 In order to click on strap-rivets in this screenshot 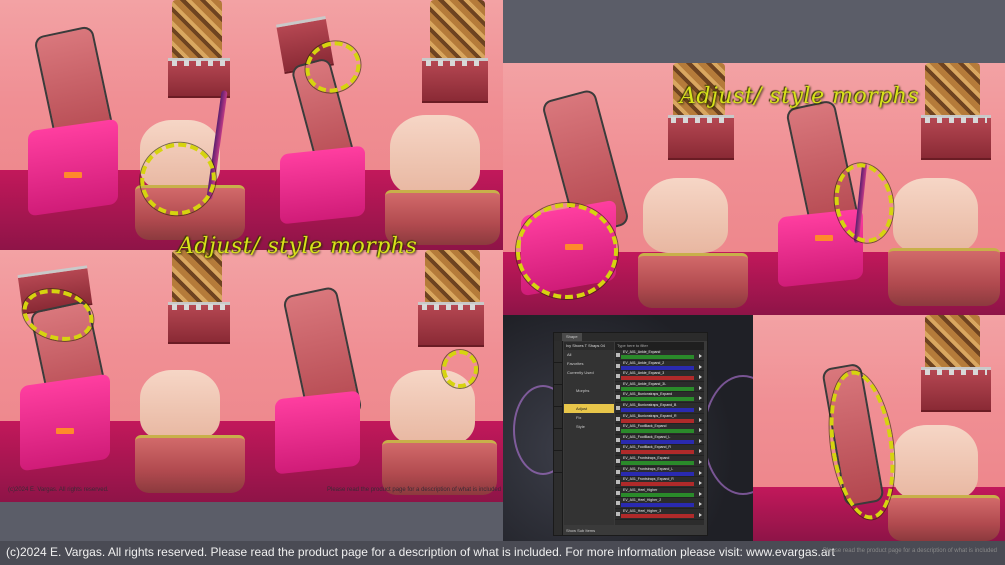, I will do `click(199, 307)`.